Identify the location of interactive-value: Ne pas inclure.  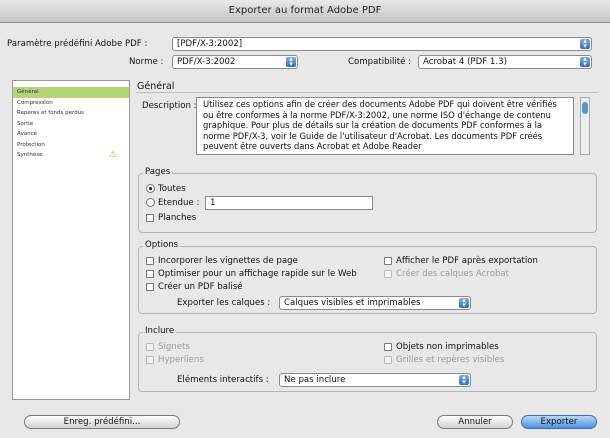
(315, 380).